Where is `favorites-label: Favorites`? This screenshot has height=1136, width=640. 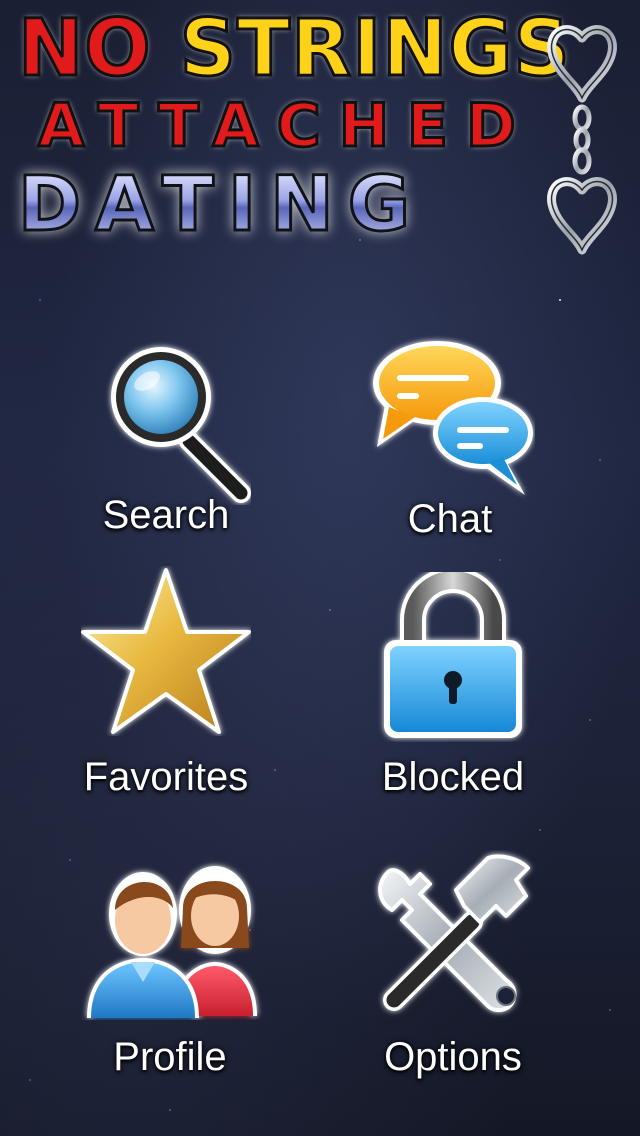 favorites-label: Favorites is located at coordinates (166, 777).